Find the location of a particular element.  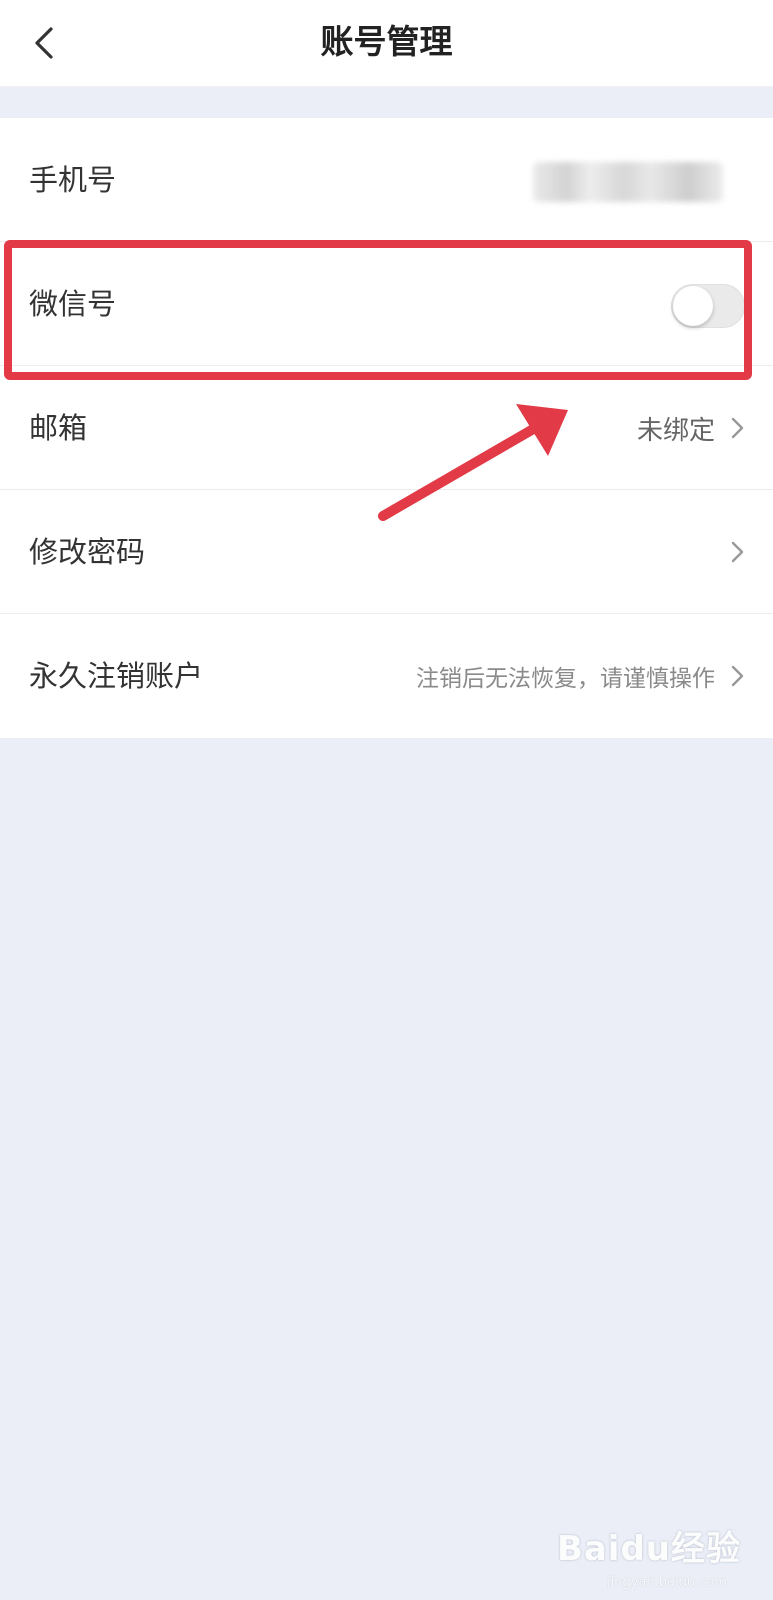

change-password-label: 修改密码 is located at coordinates (87, 552).